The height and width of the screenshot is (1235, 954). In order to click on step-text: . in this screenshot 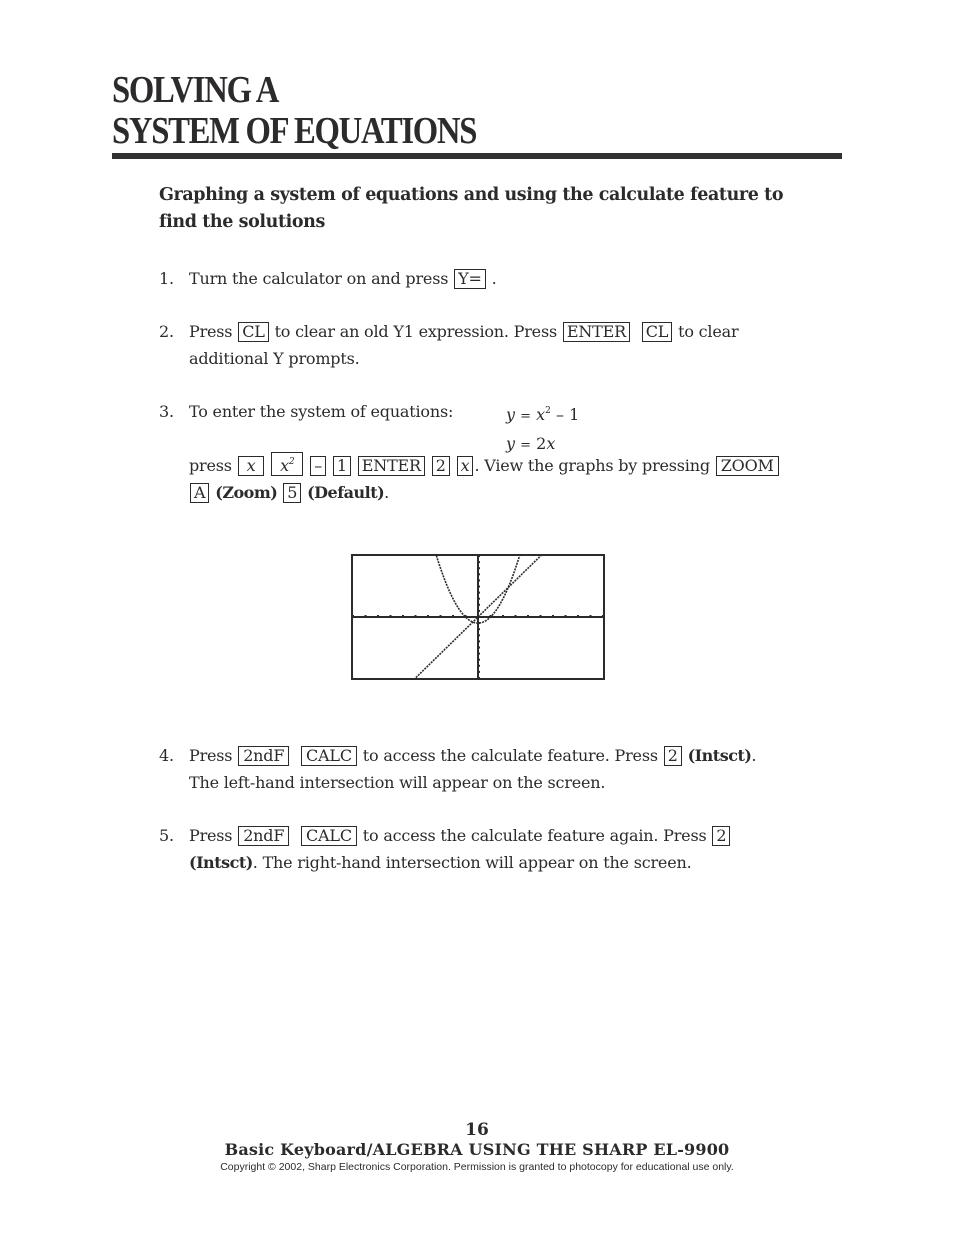, I will do `click(494, 278)`.